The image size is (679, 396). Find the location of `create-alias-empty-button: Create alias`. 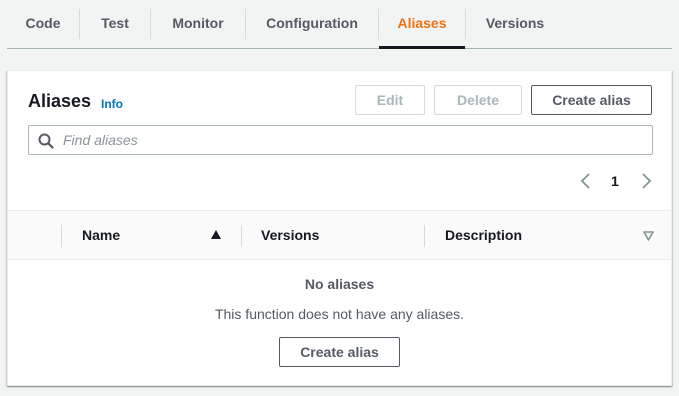

create-alias-empty-button: Create alias is located at coordinates (339, 352).